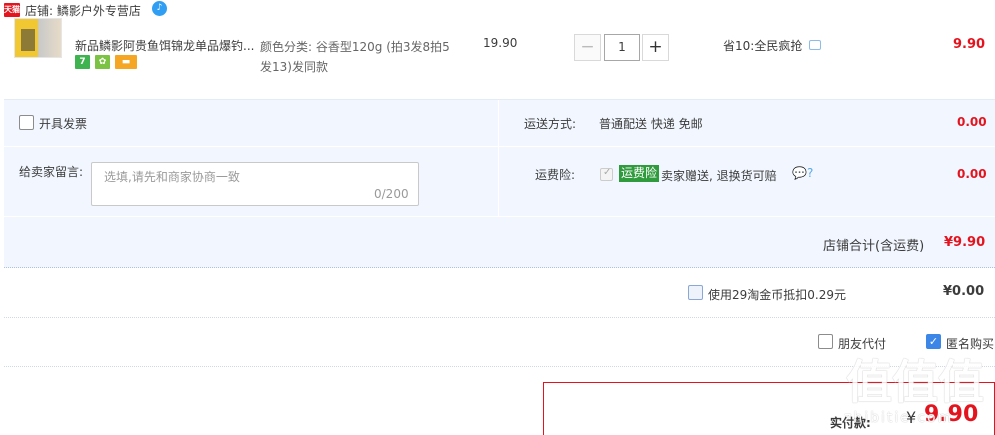 The image size is (995, 435). What do you see at coordinates (12, 10) in the screenshot?
I see `tmall-logo: 天猫` at bounding box center [12, 10].